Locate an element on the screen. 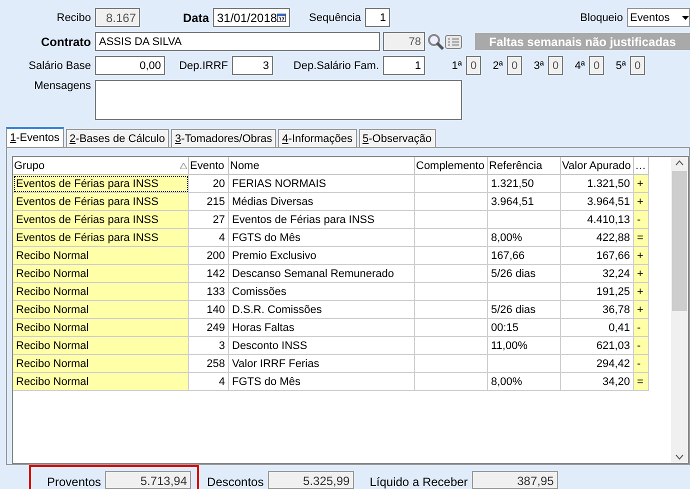 This screenshot has width=690, height=489. dropdown: Eventos is located at coordinates (658, 17).